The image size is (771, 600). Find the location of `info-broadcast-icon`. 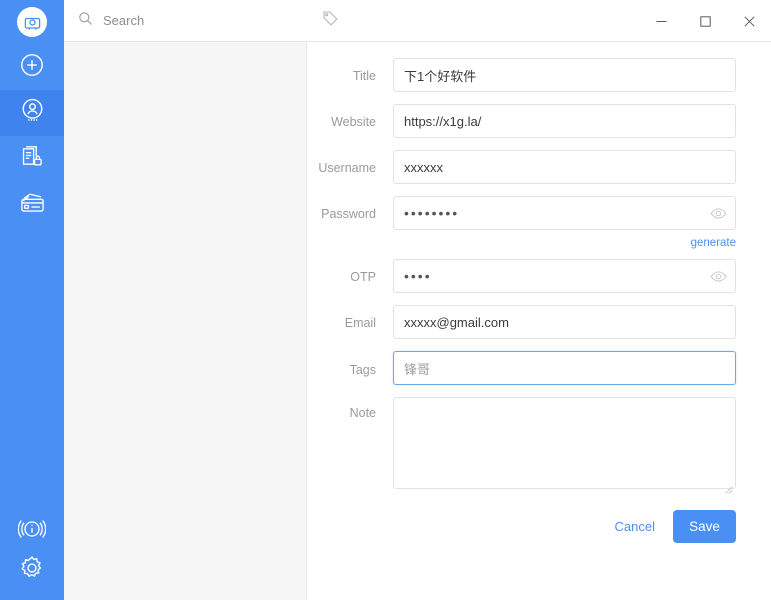

info-broadcast-icon is located at coordinates (32, 531).